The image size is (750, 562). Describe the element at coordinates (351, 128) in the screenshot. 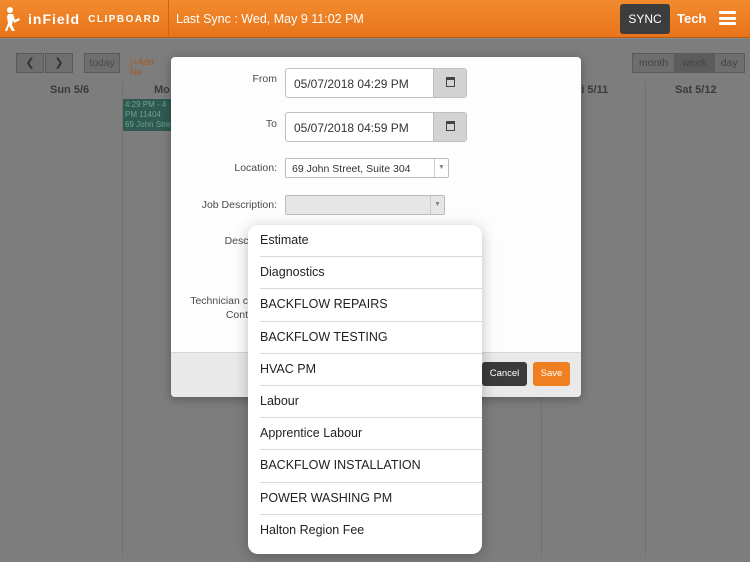

I see `to-datetime-value: 05/07/2018 04:59 PM` at that location.